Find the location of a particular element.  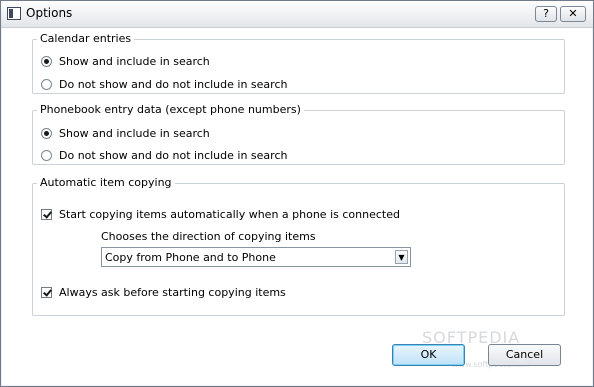

cancel-button: Cancel is located at coordinates (524, 355).